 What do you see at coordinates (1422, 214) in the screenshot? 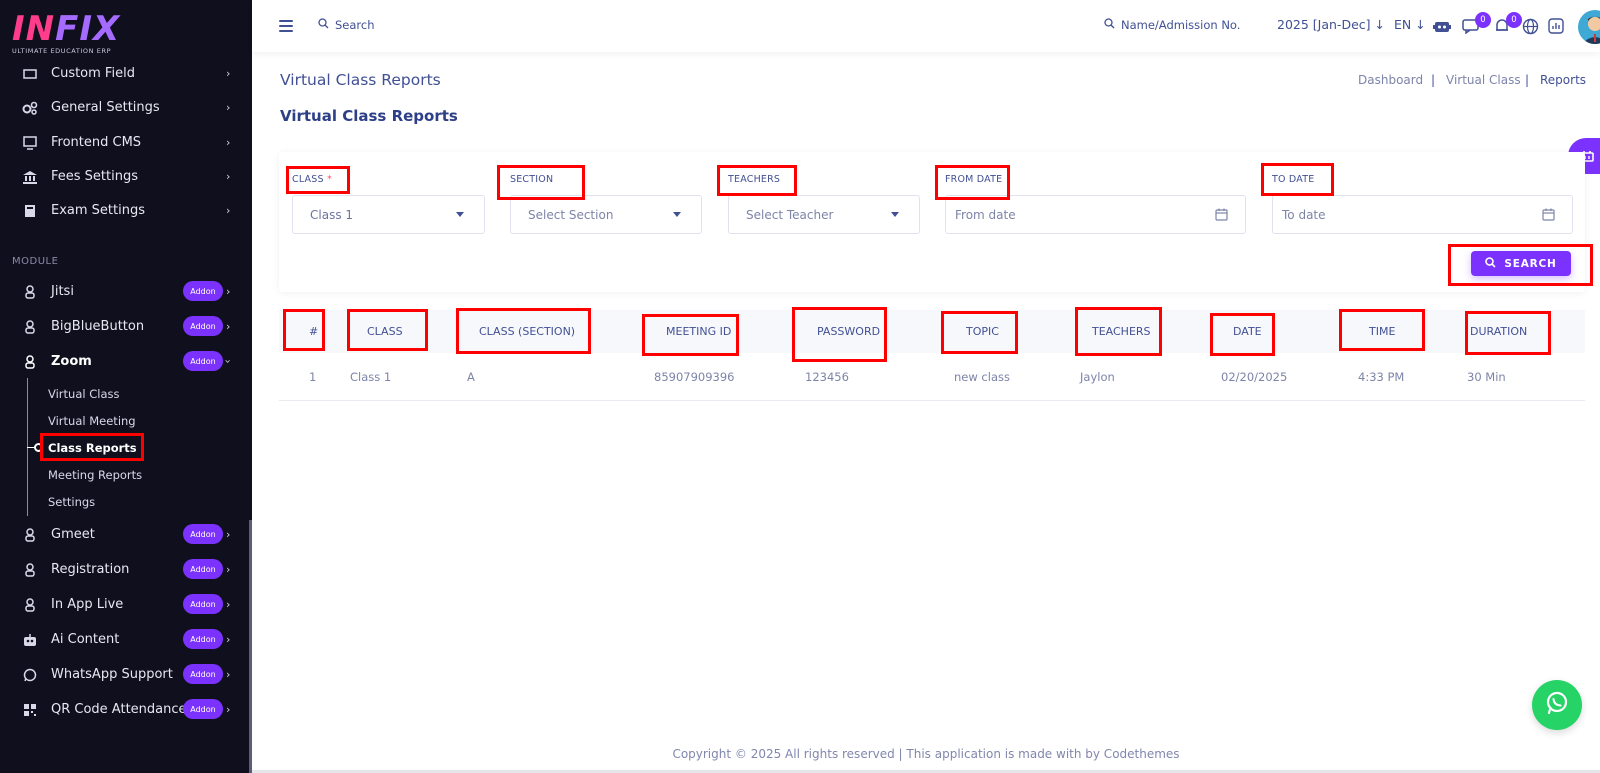
I see `to-date-input: To date` at bounding box center [1422, 214].